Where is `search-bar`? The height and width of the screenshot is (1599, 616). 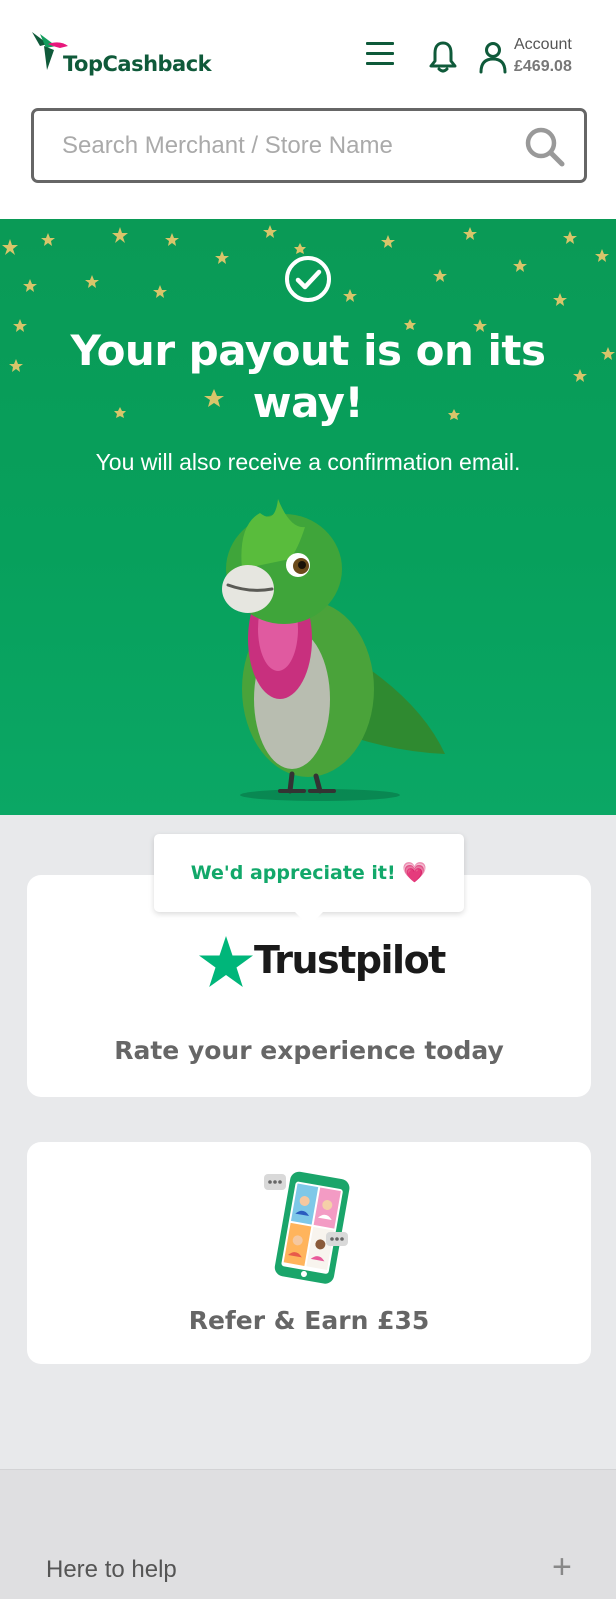 search-bar is located at coordinates (309, 145).